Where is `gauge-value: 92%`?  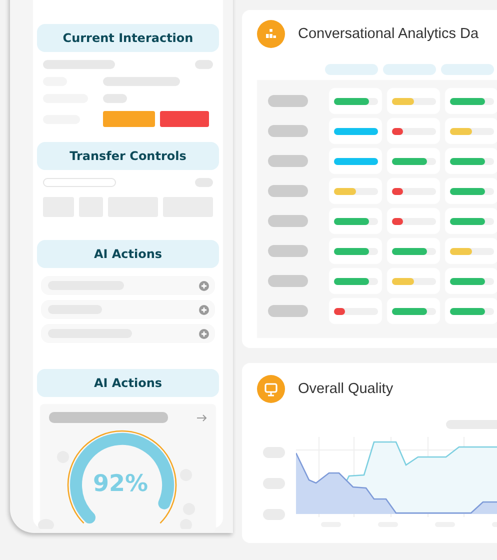
gauge-value: 92% is located at coordinates (120, 484).